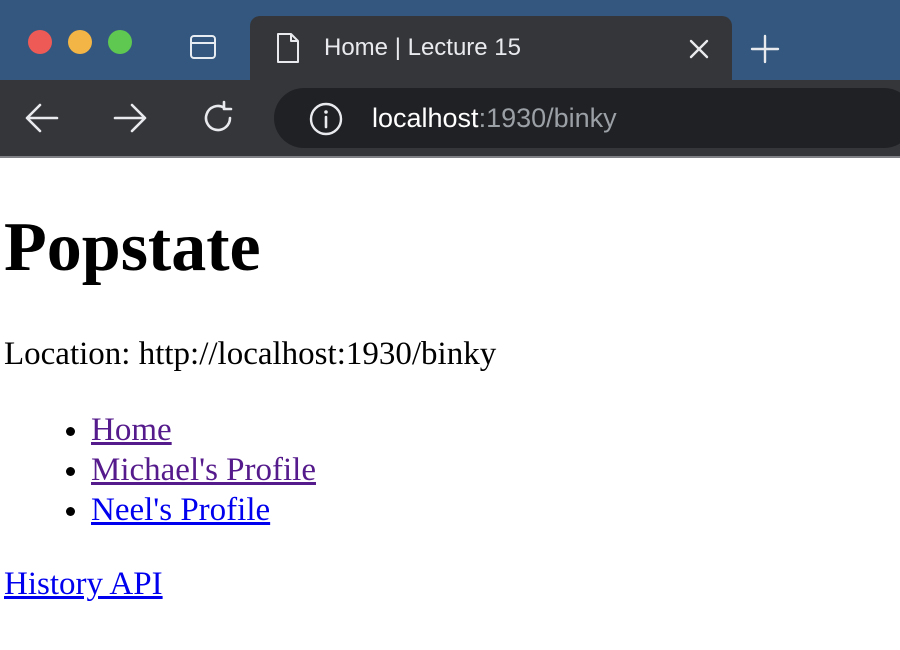  Describe the element at coordinates (40, 42) in the screenshot. I see `close-window-icon` at that location.